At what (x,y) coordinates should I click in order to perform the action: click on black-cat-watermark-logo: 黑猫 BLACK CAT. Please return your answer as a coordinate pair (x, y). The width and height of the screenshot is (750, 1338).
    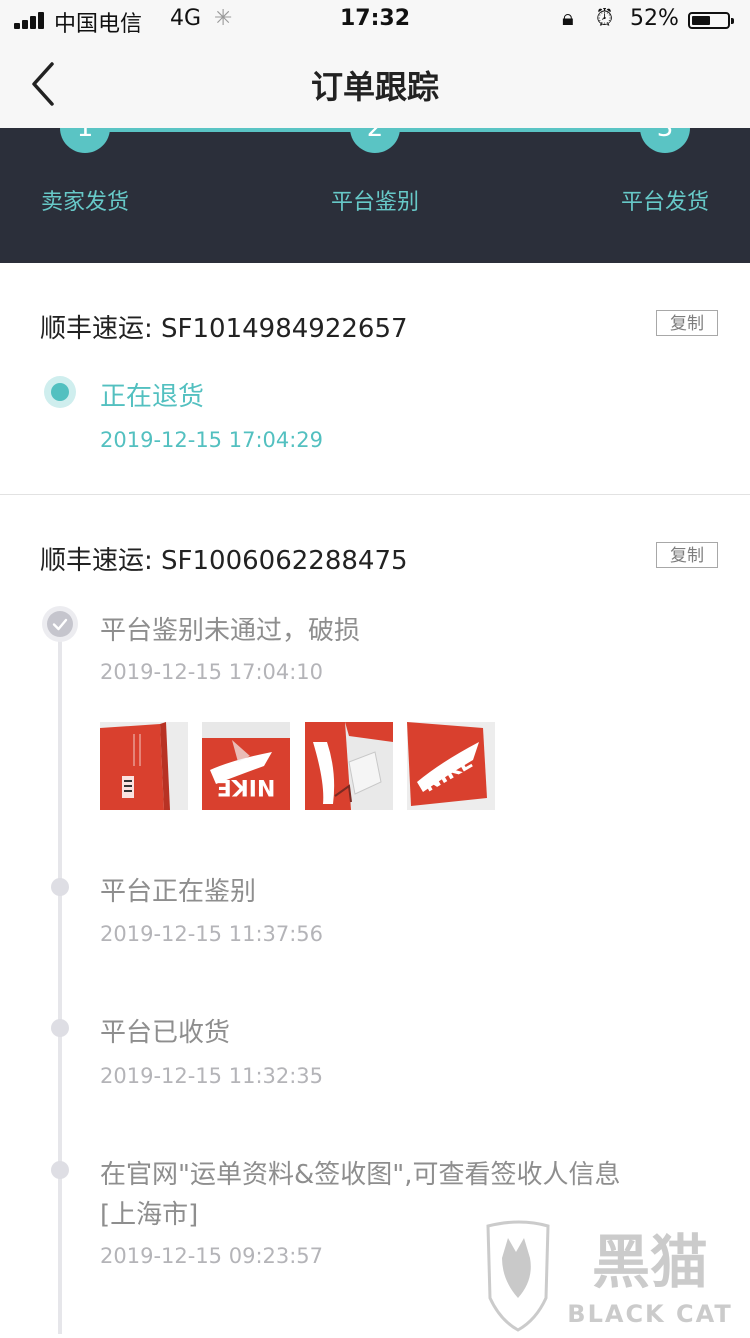
    Looking at the image, I should click on (615, 1276).